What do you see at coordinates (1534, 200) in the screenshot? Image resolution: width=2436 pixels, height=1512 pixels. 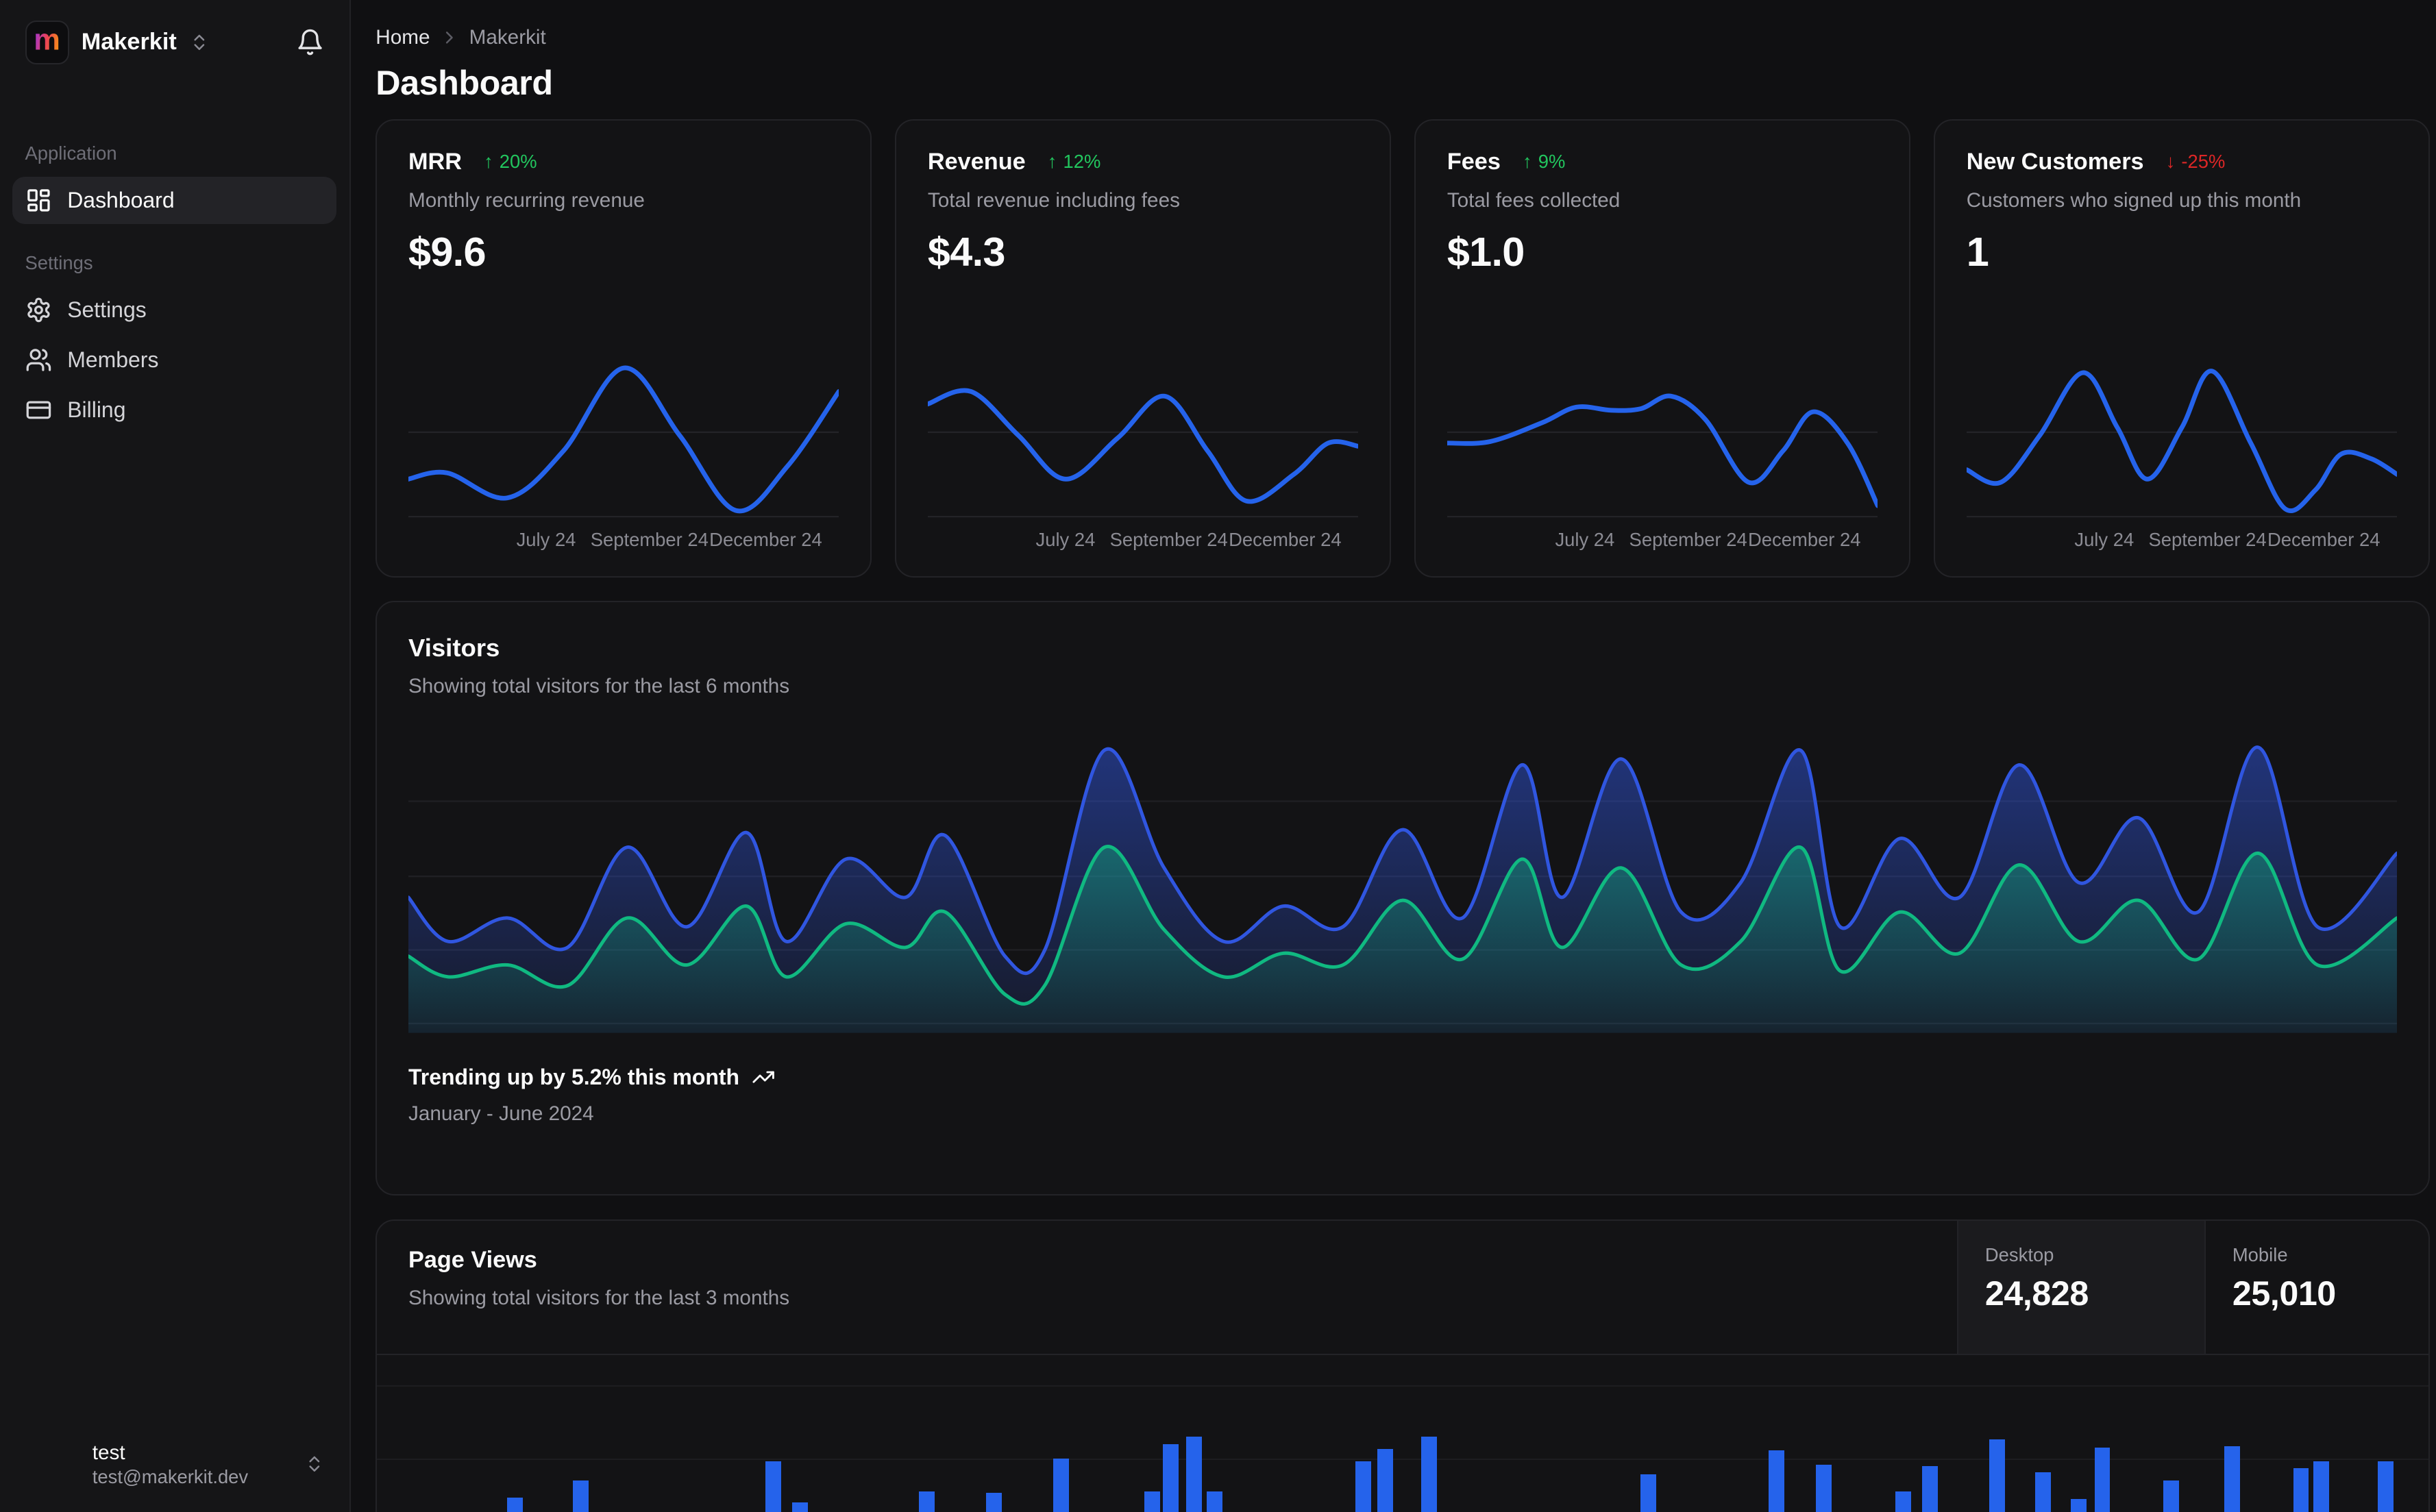 I see `stat-subtitle: Total fees collected` at bounding box center [1534, 200].